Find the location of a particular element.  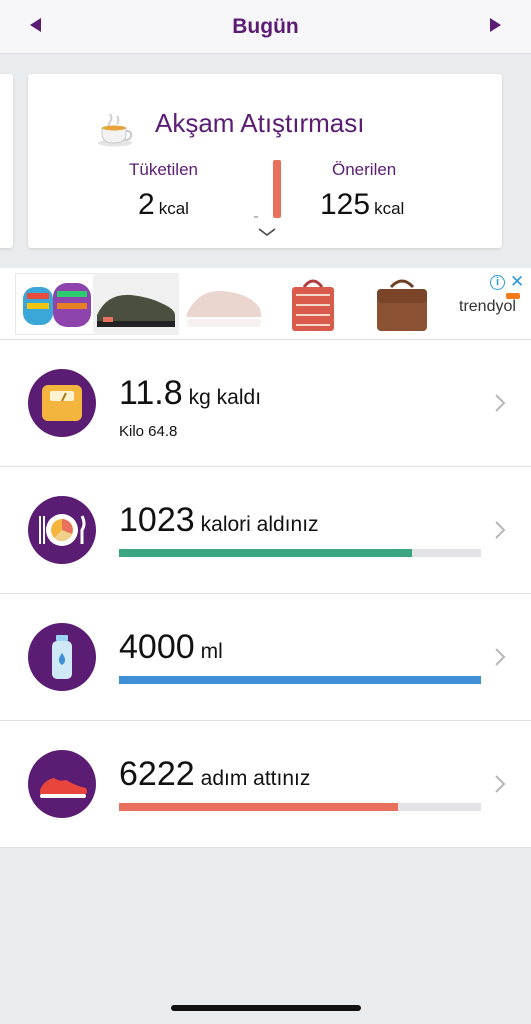

recommended-label: Önerilen is located at coordinates (364, 169).